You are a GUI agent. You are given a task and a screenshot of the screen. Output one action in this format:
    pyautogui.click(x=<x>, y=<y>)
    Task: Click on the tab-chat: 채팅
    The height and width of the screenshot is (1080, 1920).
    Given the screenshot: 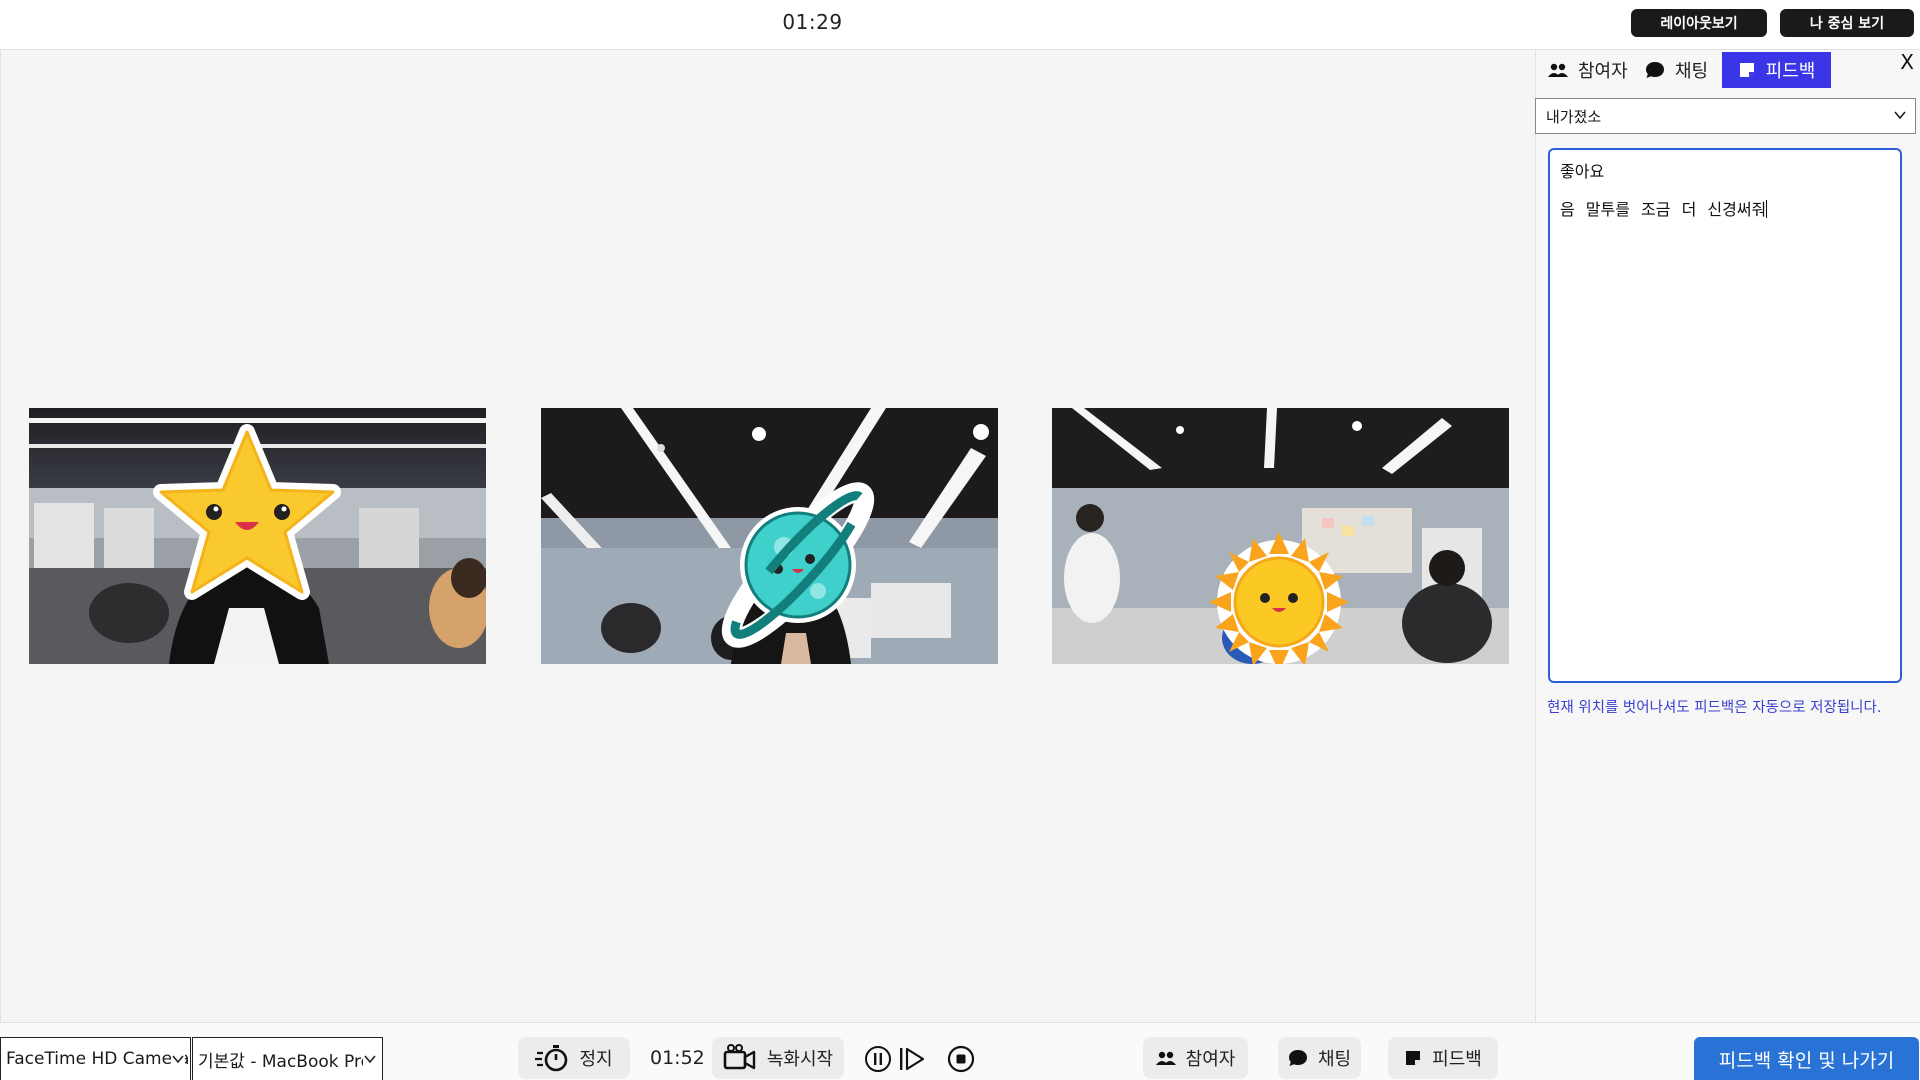 What is the action you would take?
    pyautogui.click(x=1676, y=70)
    